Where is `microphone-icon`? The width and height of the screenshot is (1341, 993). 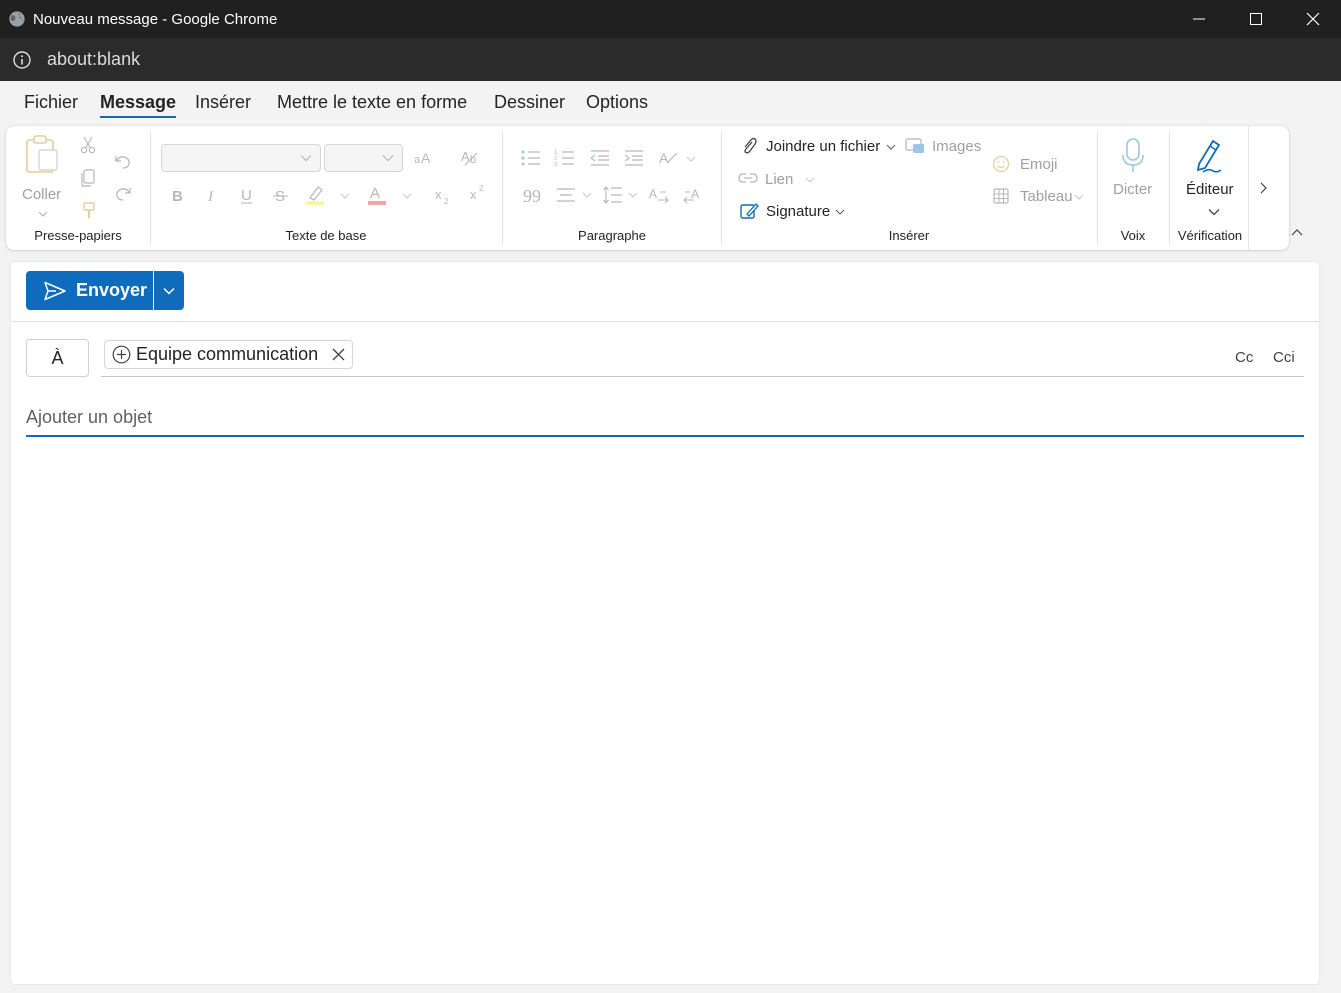
microphone-icon is located at coordinates (1133, 156).